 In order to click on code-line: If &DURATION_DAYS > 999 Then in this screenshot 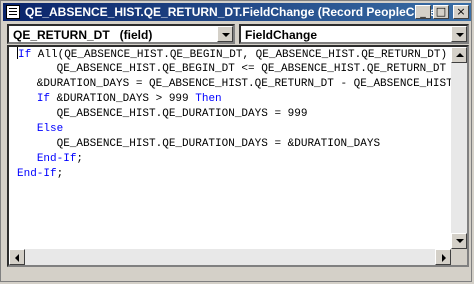, I will do `click(242, 99)`.